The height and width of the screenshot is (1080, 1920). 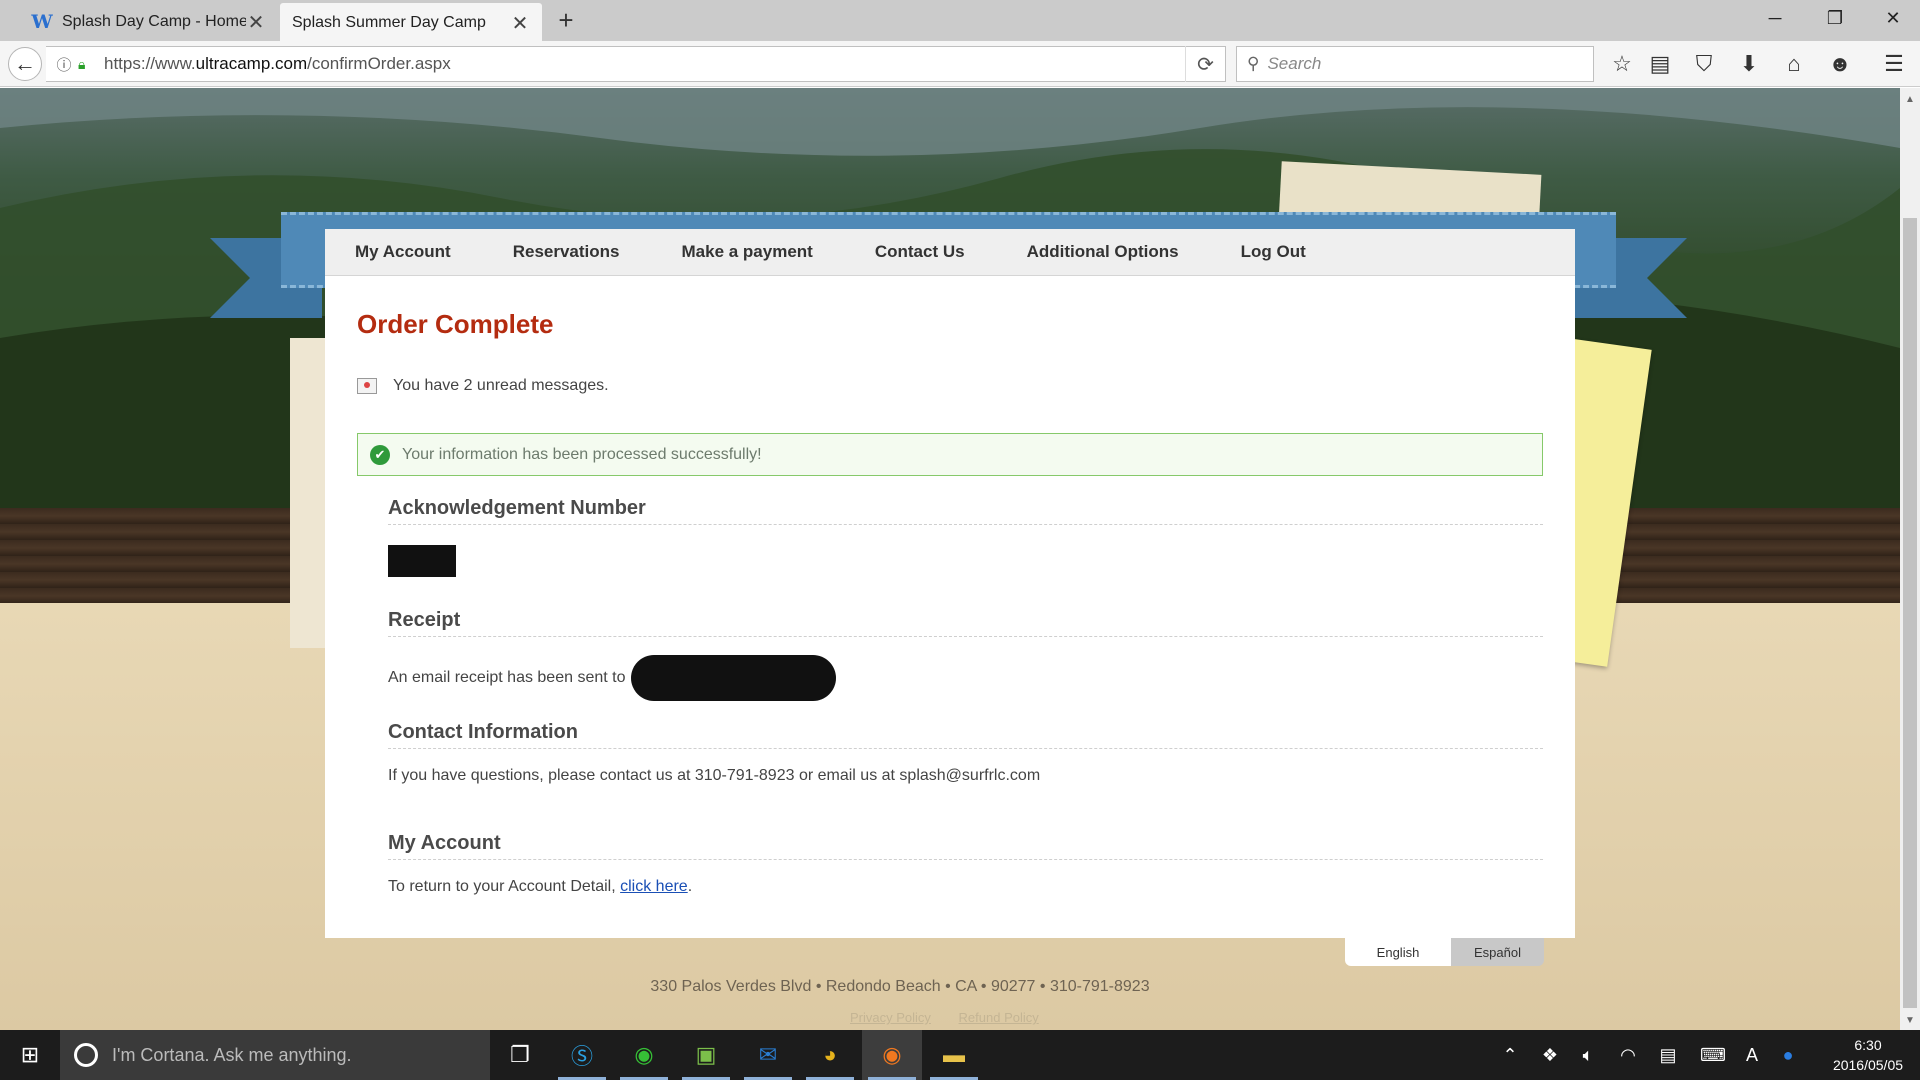 I want to click on scroll-down-arrow-icon: ▼, so click(x=1910, y=1020).